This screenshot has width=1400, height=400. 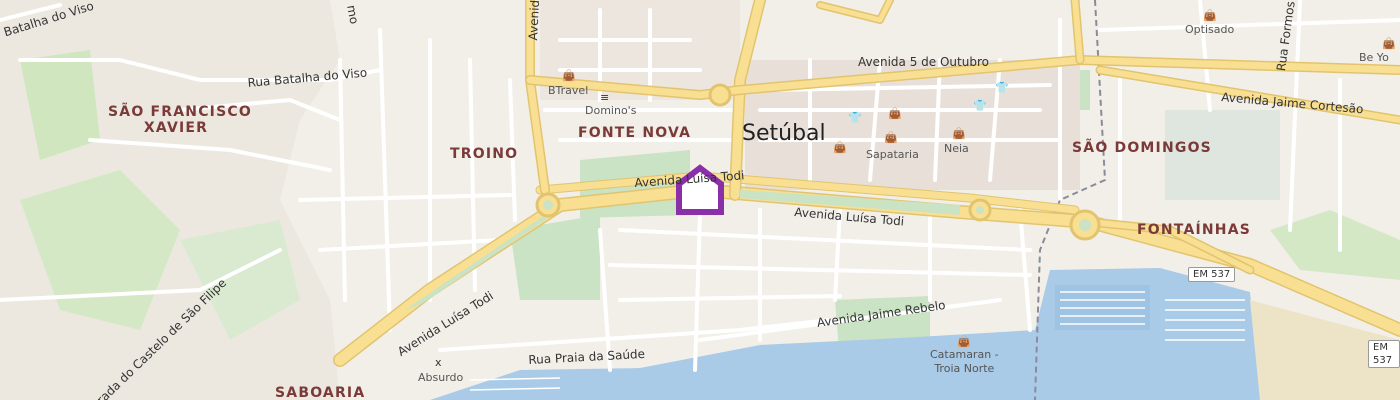 I want to click on district-label-saboaria: SABOARIA, so click(x=320, y=392).